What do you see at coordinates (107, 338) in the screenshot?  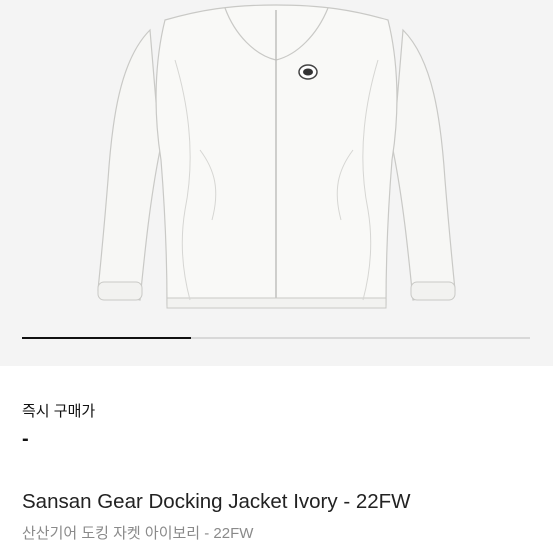 I see `image-progress-indicator` at bounding box center [107, 338].